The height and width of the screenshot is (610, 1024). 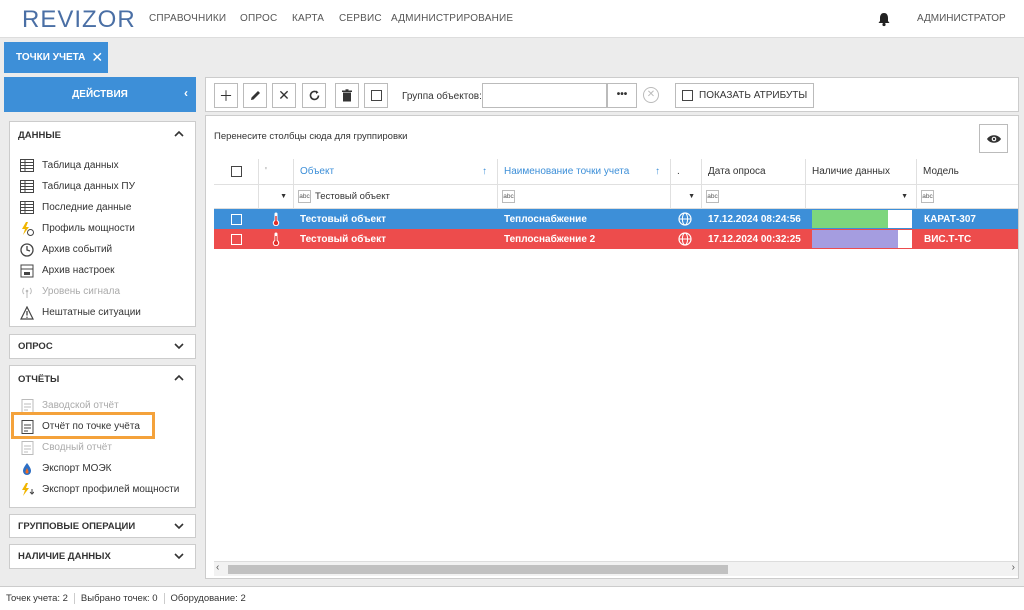 What do you see at coordinates (884, 19) in the screenshot?
I see `bell-icon` at bounding box center [884, 19].